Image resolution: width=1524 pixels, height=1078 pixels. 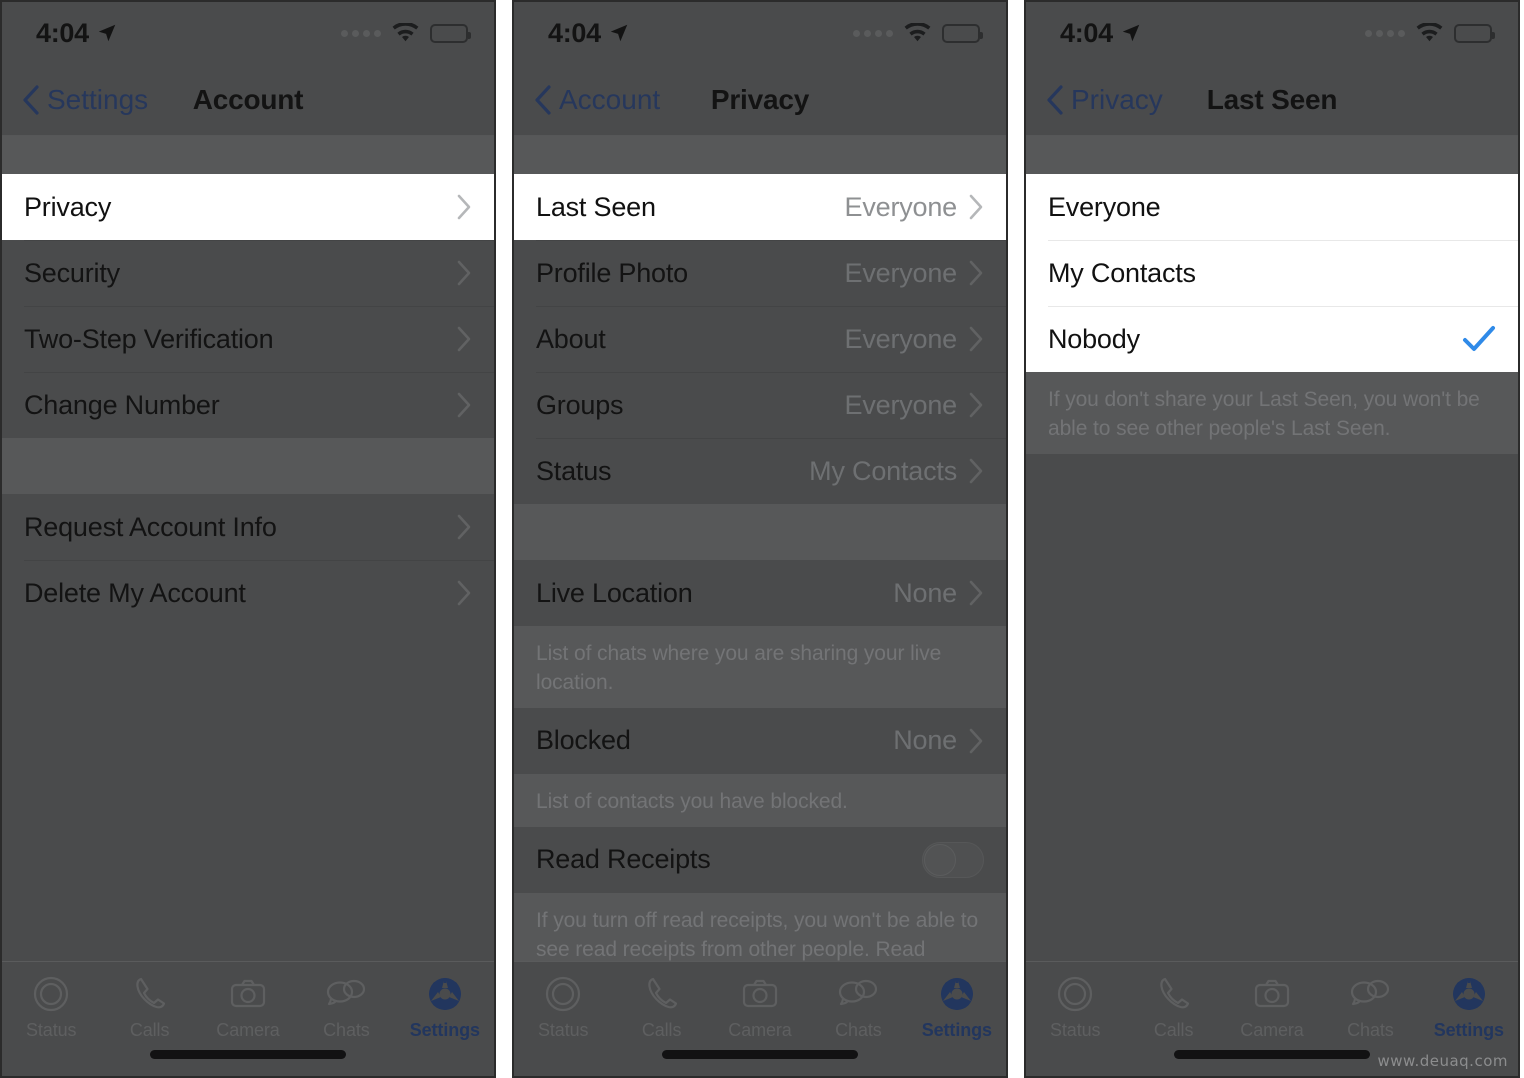 What do you see at coordinates (248, 527) in the screenshot?
I see `row-request-account-info: Request Account Info` at bounding box center [248, 527].